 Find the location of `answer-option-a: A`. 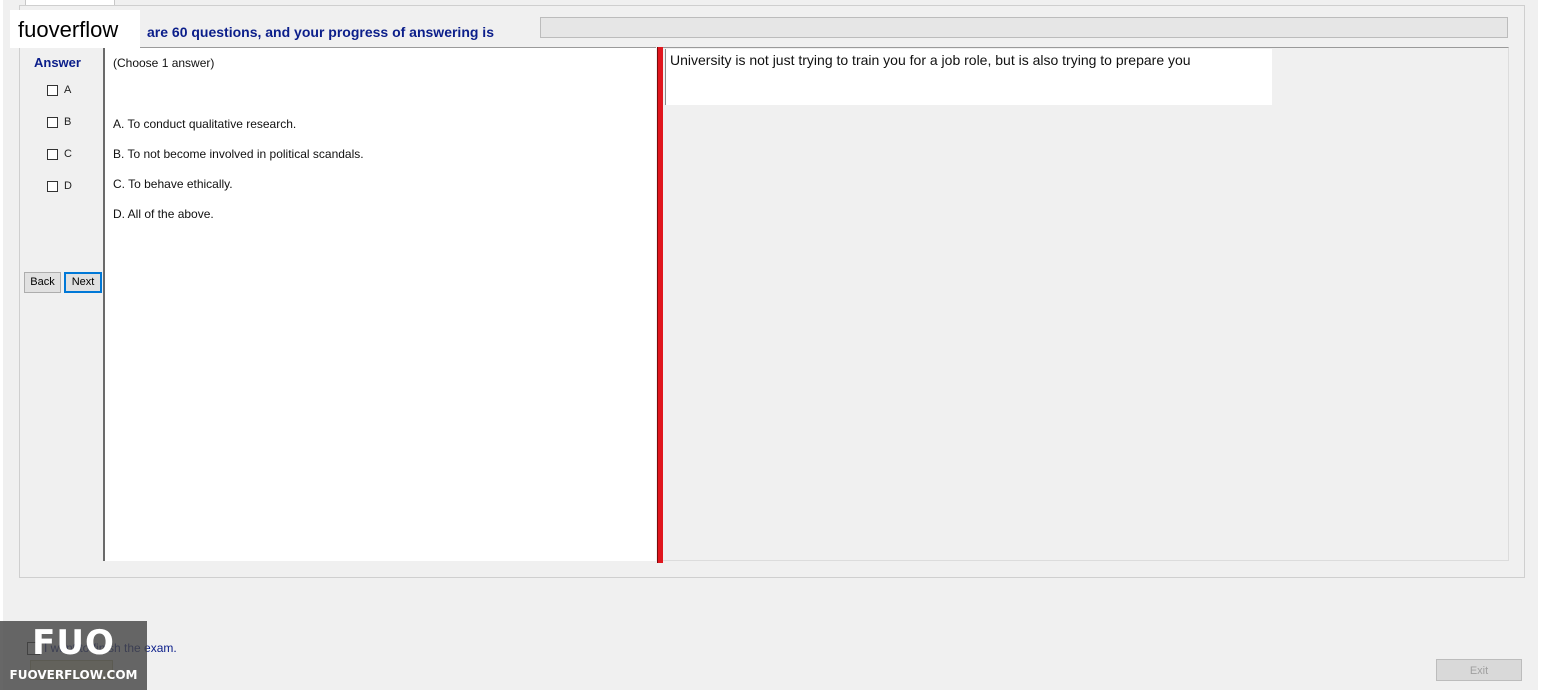

answer-option-a: A is located at coordinates (59, 90).